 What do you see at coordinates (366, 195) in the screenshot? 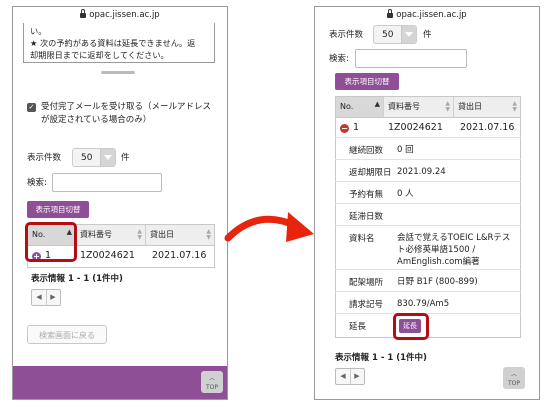
I see `detail-label: 予約有無` at bounding box center [366, 195].